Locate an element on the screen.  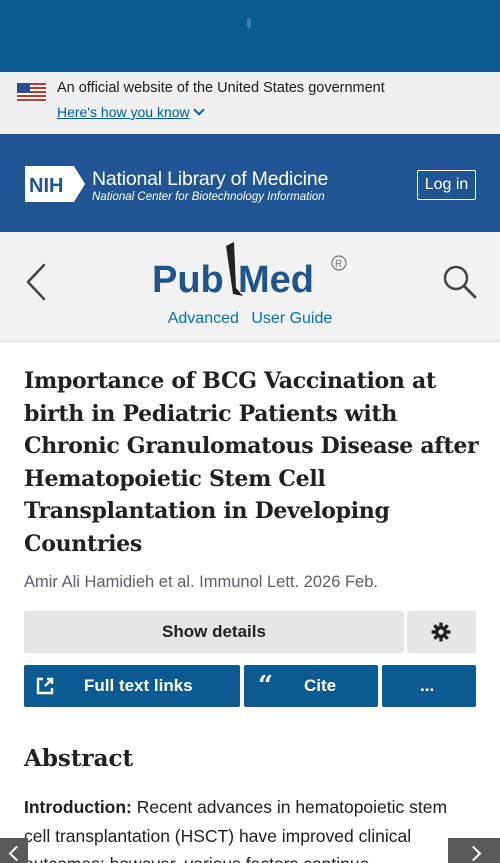
gear-icon is located at coordinates (441, 632).